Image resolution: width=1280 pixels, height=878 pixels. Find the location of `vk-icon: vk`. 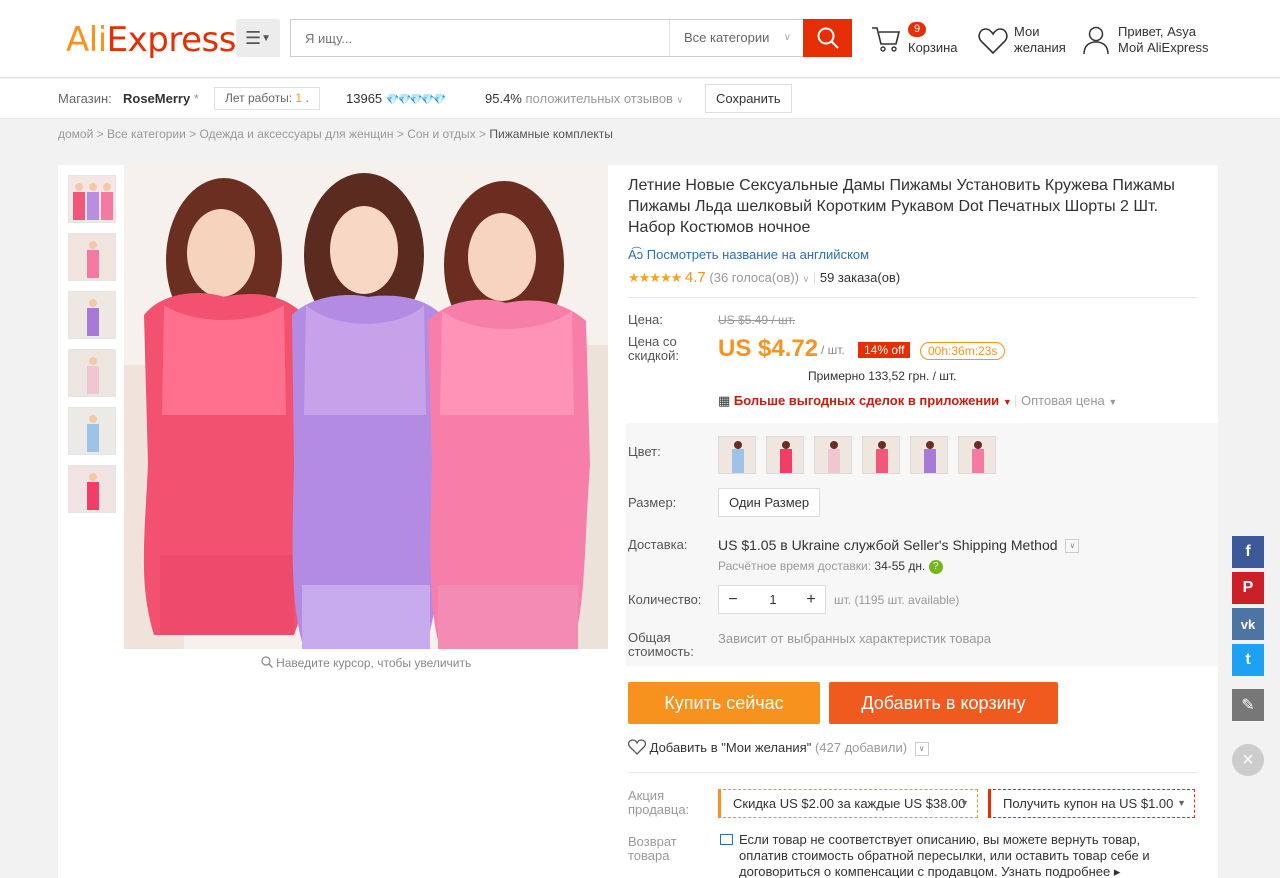

vk-icon: vk is located at coordinates (1248, 624).